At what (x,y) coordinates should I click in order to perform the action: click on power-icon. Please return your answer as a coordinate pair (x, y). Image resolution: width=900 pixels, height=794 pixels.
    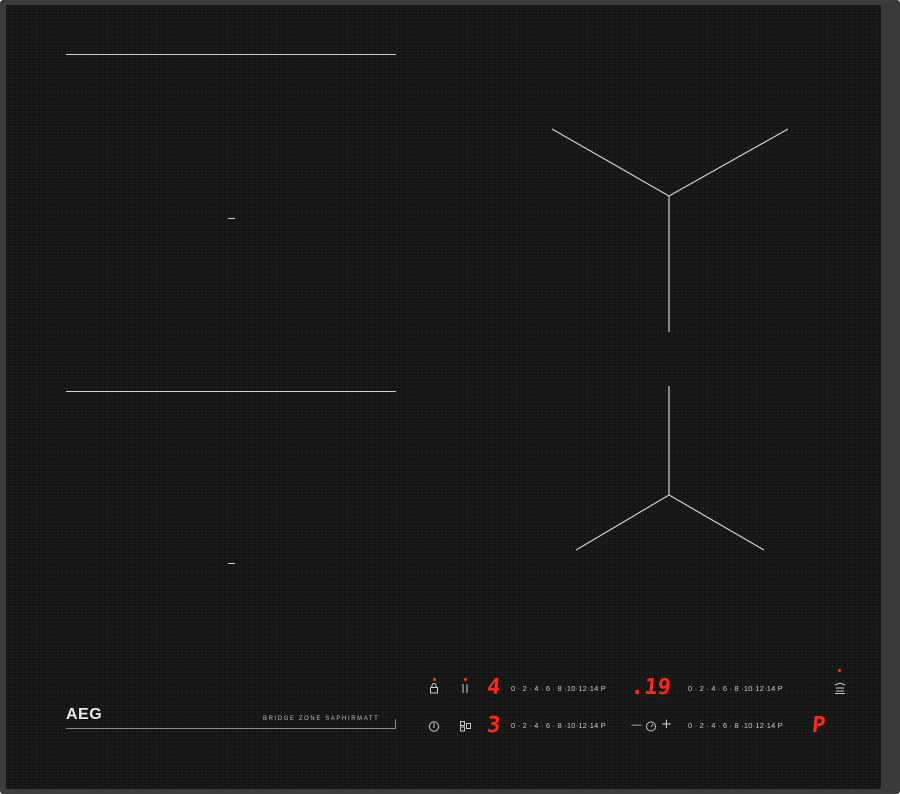
    Looking at the image, I should click on (434, 726).